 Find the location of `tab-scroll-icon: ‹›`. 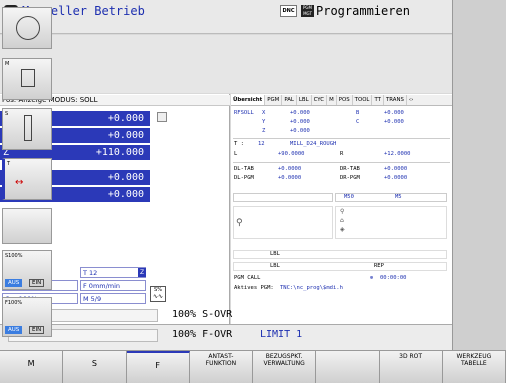

tab-scroll-icon: ‹› is located at coordinates (411, 100).